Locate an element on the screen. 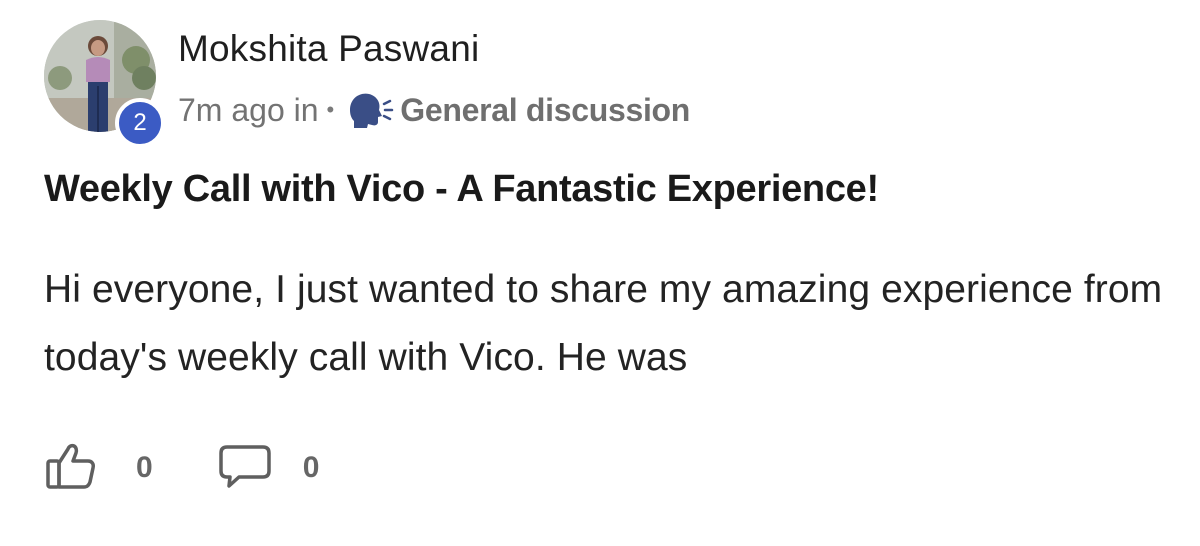 Image resolution: width=1200 pixels, height=546 pixels. like-button: 0 is located at coordinates (98, 468).